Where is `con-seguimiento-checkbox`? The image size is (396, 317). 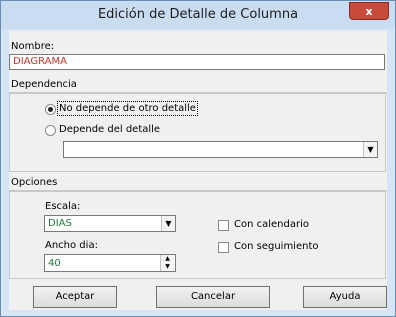 con-seguimiento-checkbox is located at coordinates (223, 247).